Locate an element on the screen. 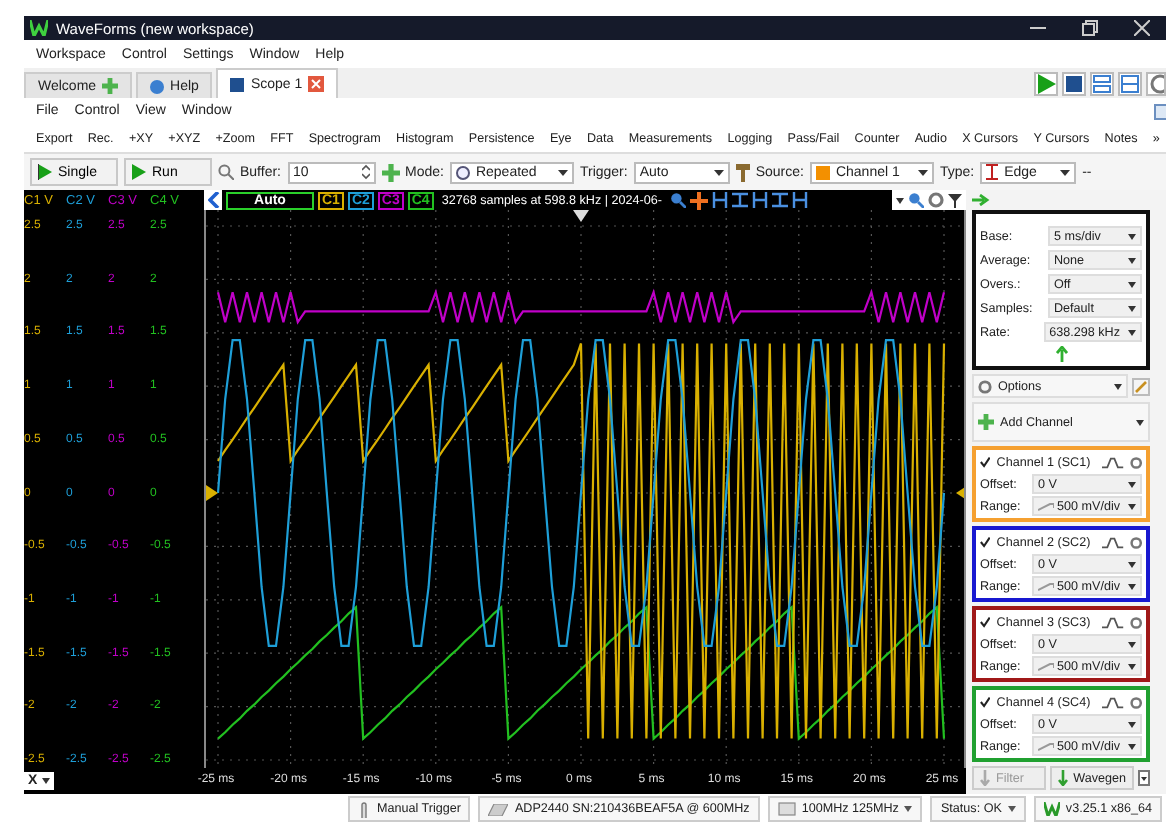 The image size is (1166, 824). chip-icon is located at coordinates (786, 809).